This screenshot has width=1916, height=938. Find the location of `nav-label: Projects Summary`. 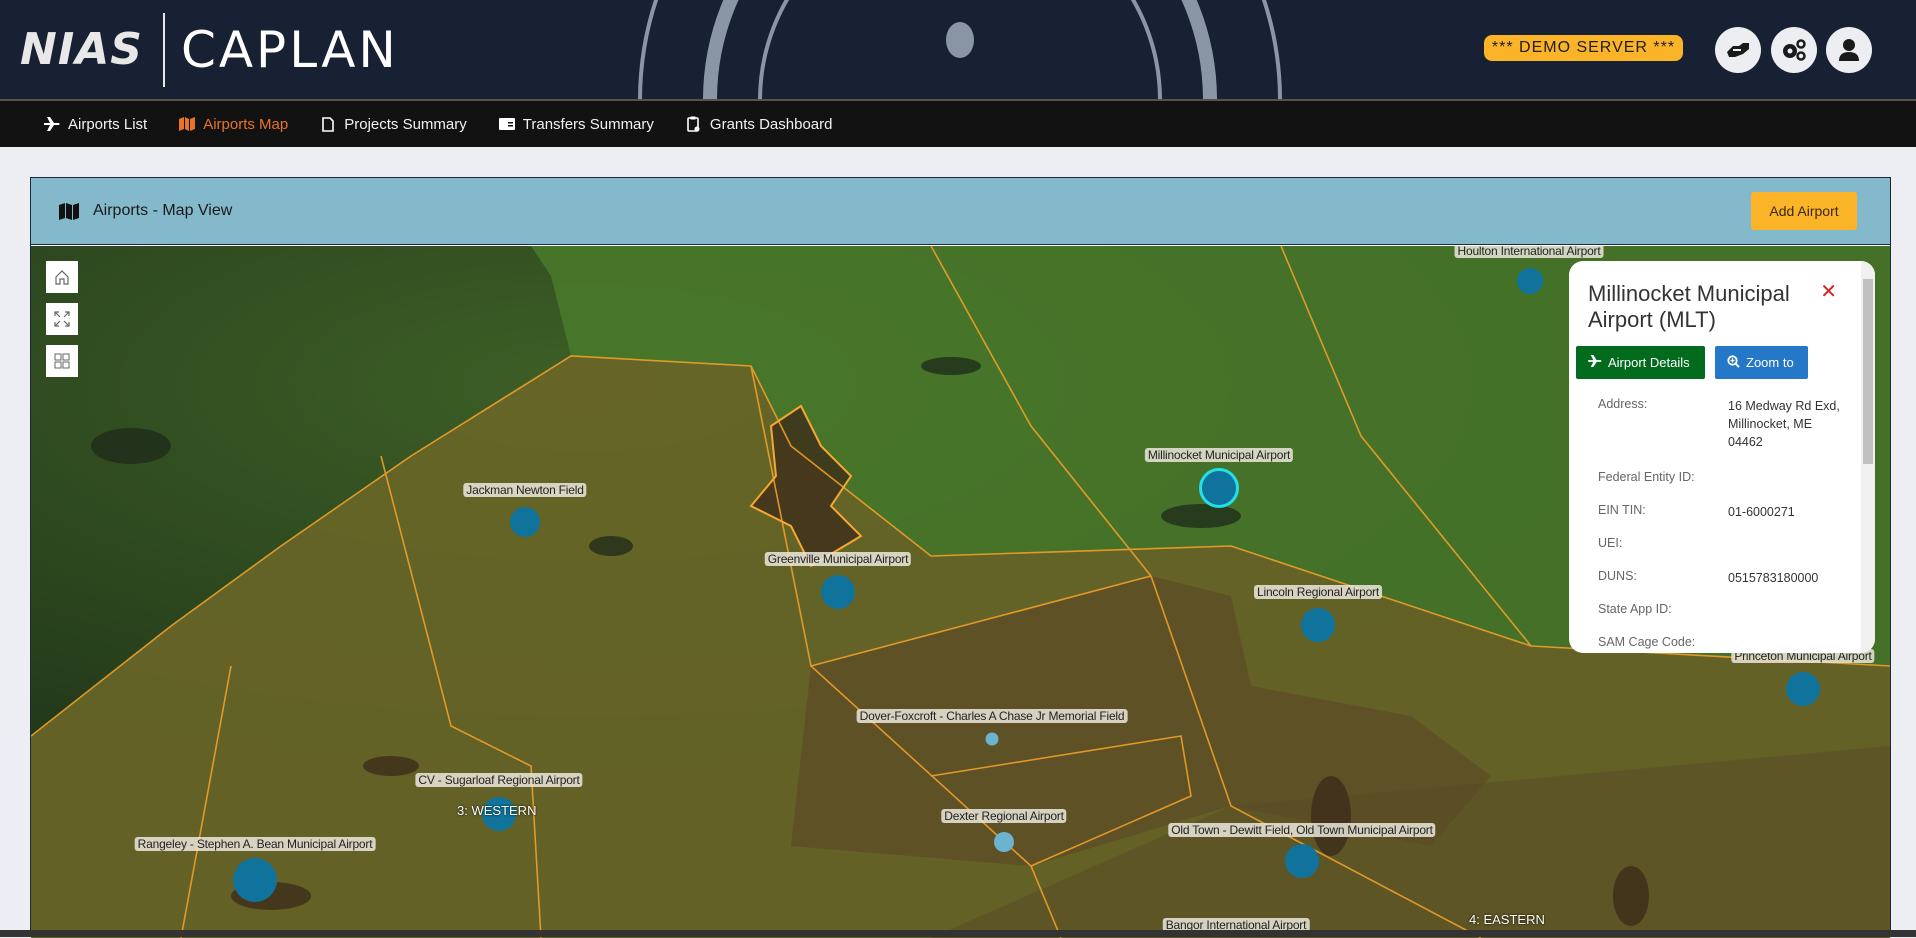

nav-label: Projects Summary is located at coordinates (405, 124).